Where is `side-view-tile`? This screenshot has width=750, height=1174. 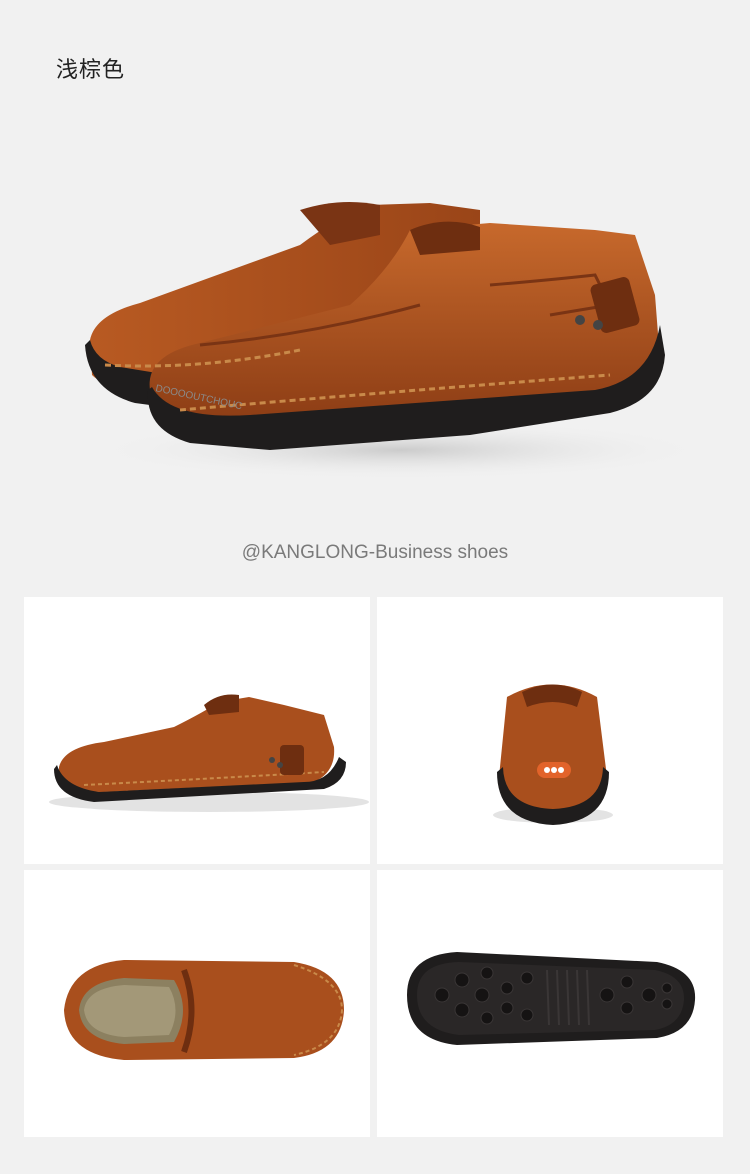 side-view-tile is located at coordinates (197, 730).